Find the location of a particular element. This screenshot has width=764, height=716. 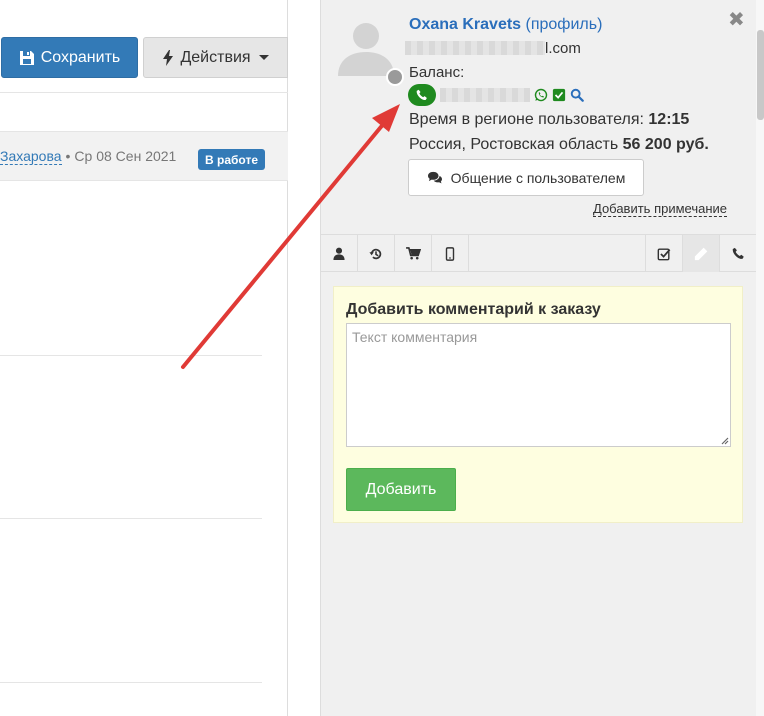

tab-calls is located at coordinates (737, 253).